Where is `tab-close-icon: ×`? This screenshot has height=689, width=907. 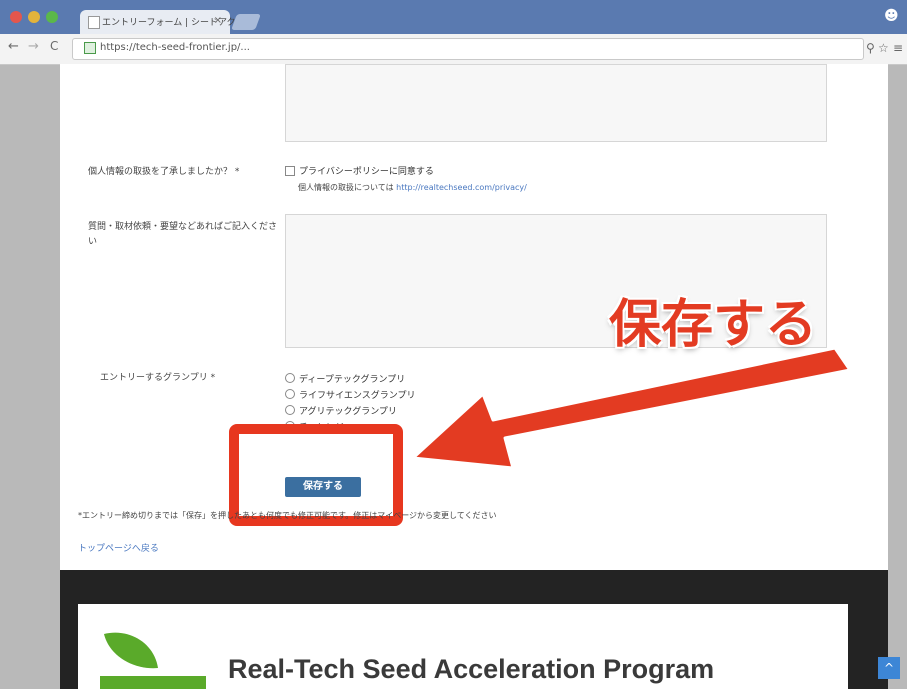
tab-close-icon: × is located at coordinates (218, 20).